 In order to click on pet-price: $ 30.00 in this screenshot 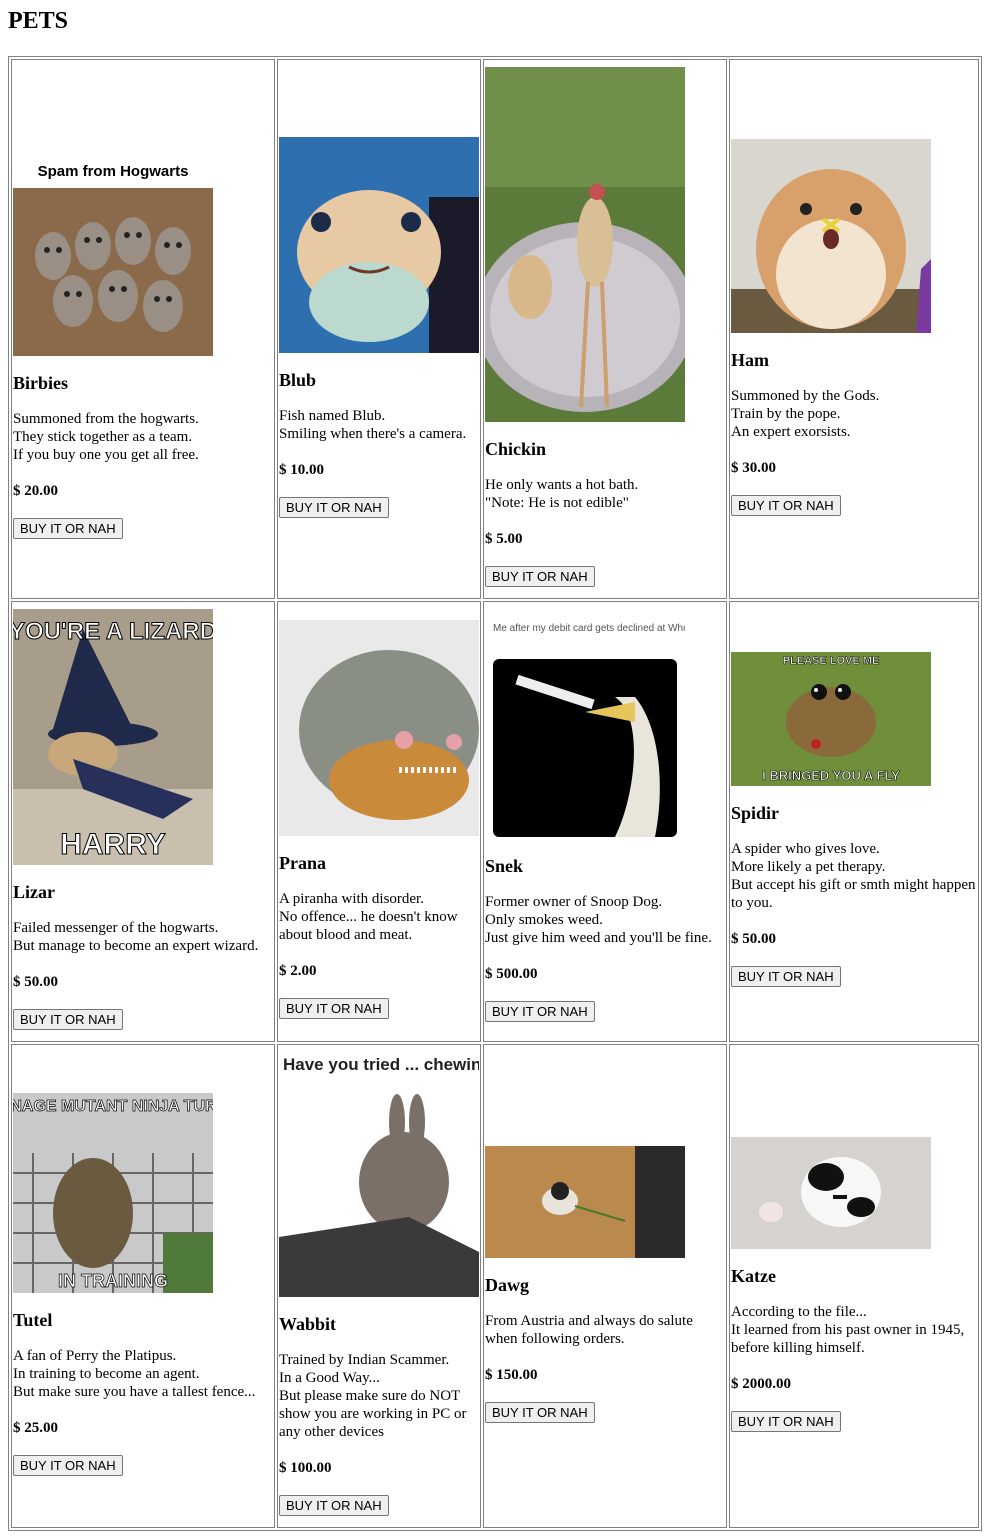, I will do `click(753, 467)`.